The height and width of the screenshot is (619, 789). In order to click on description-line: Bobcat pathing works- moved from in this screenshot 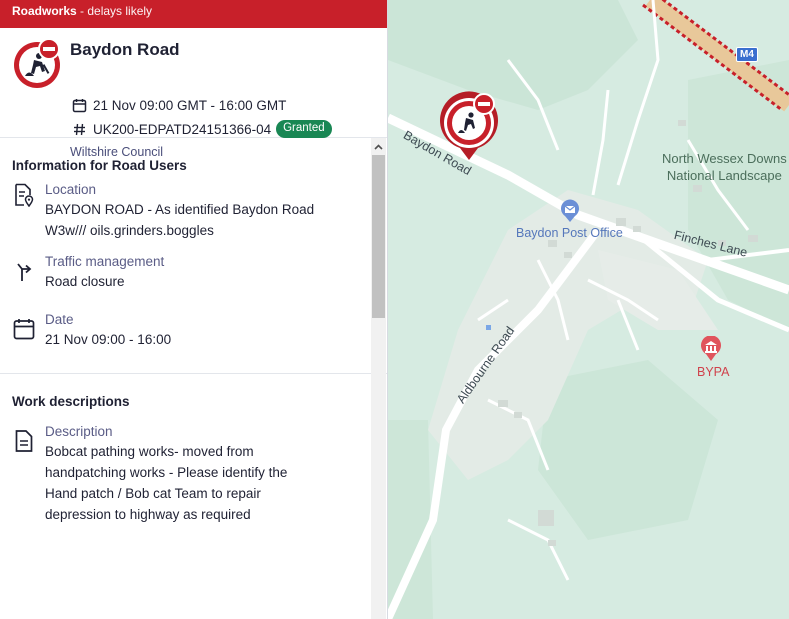, I will do `click(149, 451)`.